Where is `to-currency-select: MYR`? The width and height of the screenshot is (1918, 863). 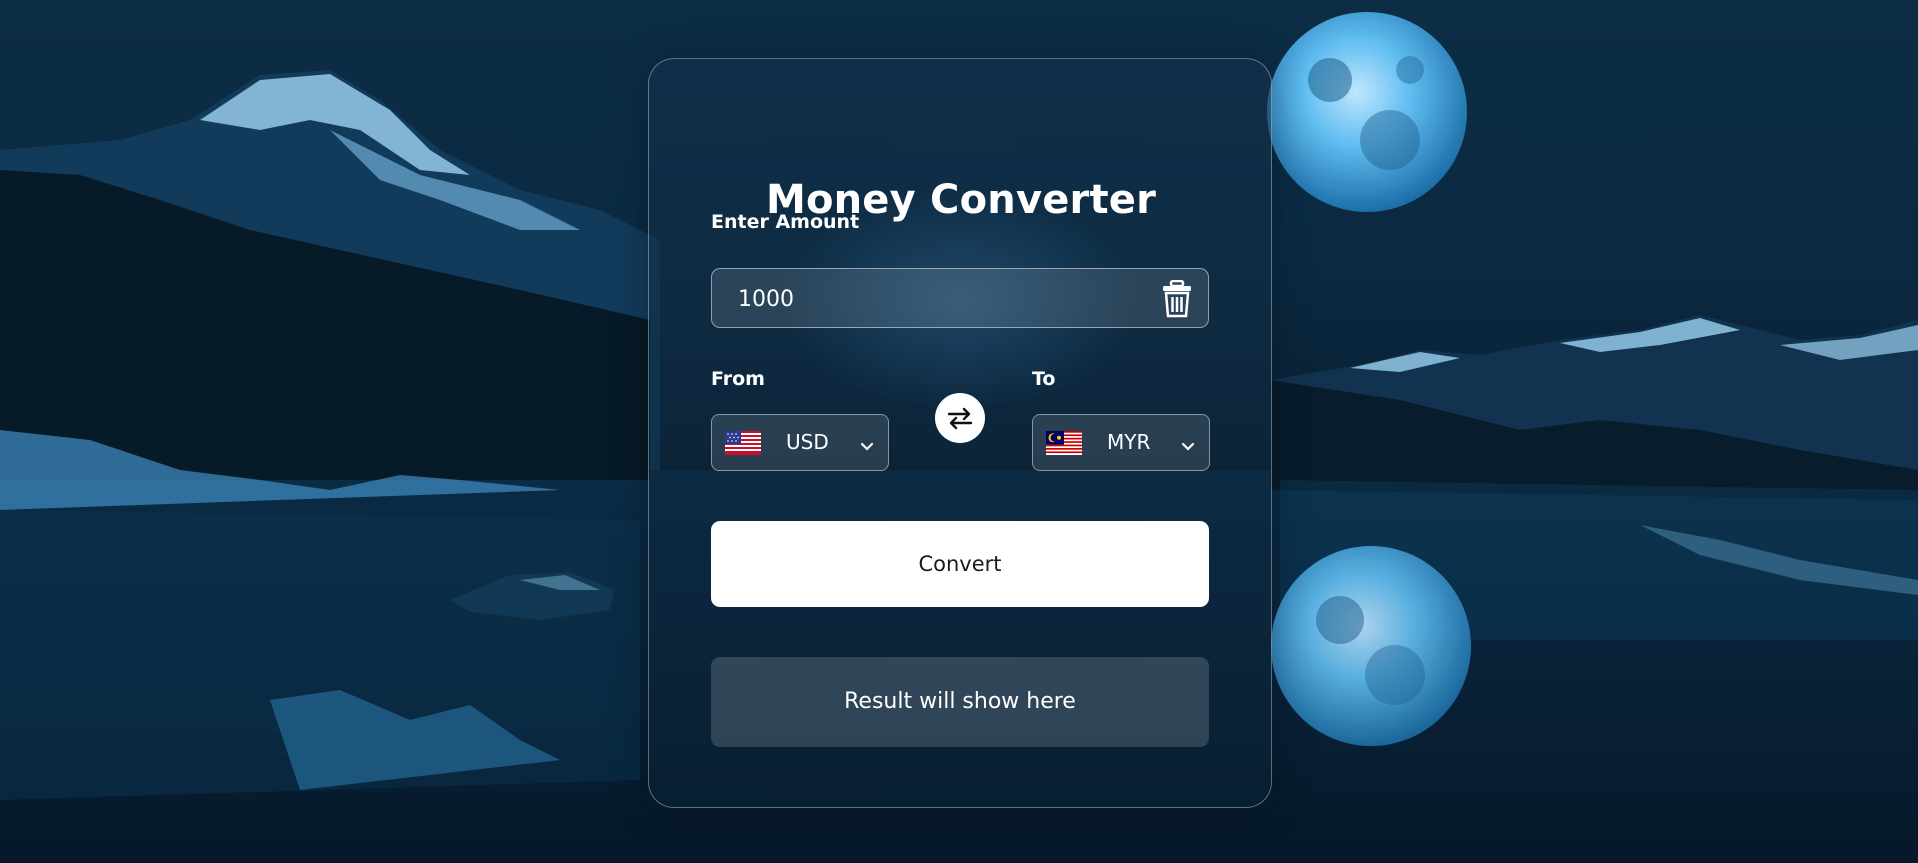 to-currency-select: MYR is located at coordinates (1121, 442).